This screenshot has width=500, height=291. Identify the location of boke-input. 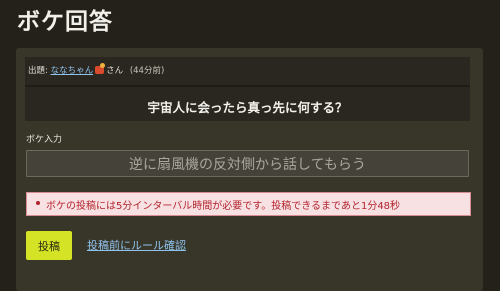
(247, 163).